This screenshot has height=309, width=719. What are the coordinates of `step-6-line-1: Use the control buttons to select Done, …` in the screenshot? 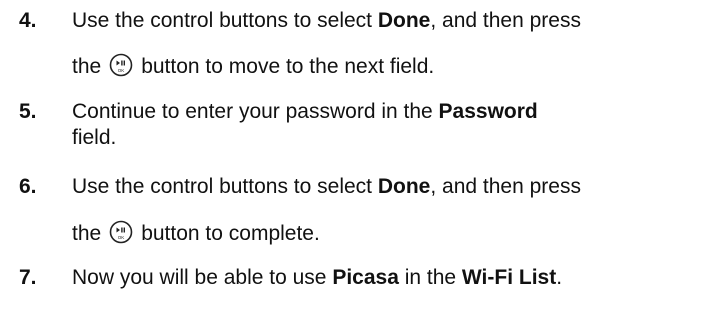 It's located at (326, 186).